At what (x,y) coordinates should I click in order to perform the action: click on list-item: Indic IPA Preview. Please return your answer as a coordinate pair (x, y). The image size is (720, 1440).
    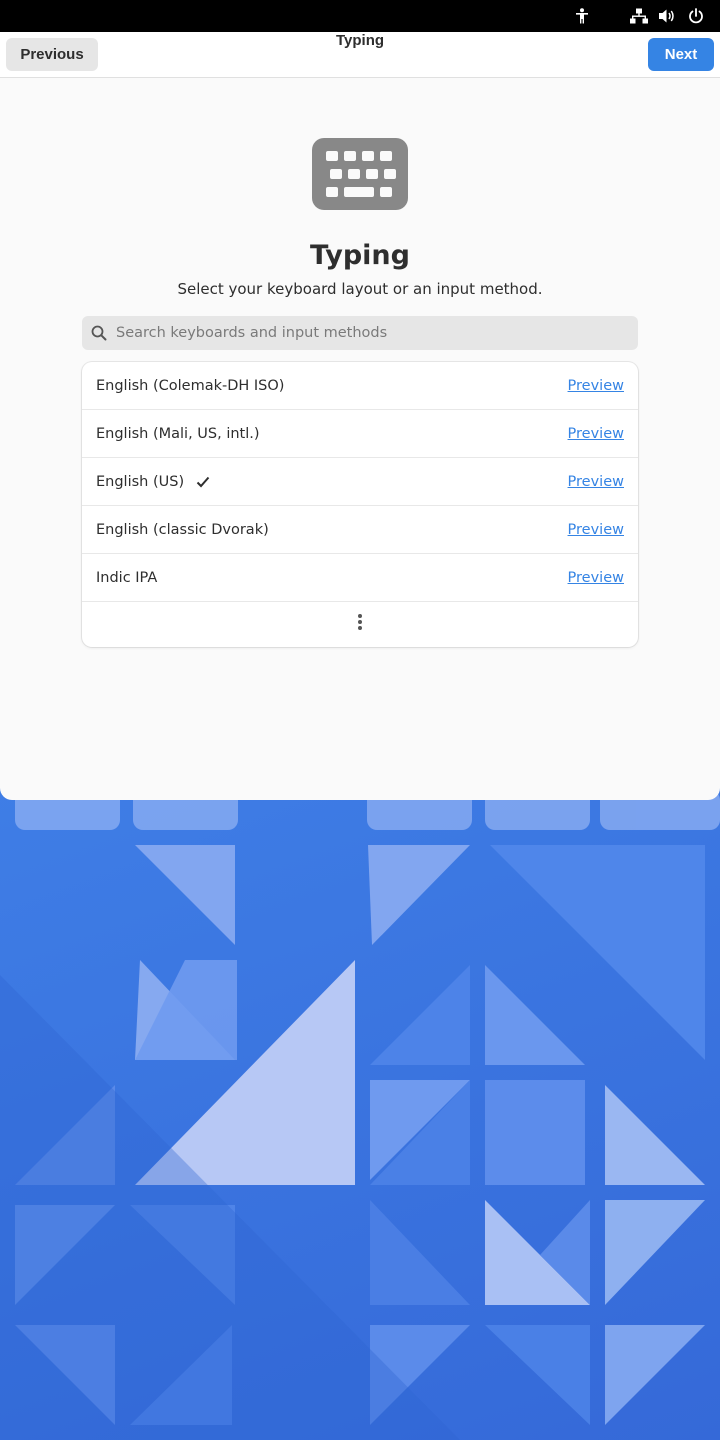
    Looking at the image, I should click on (360, 578).